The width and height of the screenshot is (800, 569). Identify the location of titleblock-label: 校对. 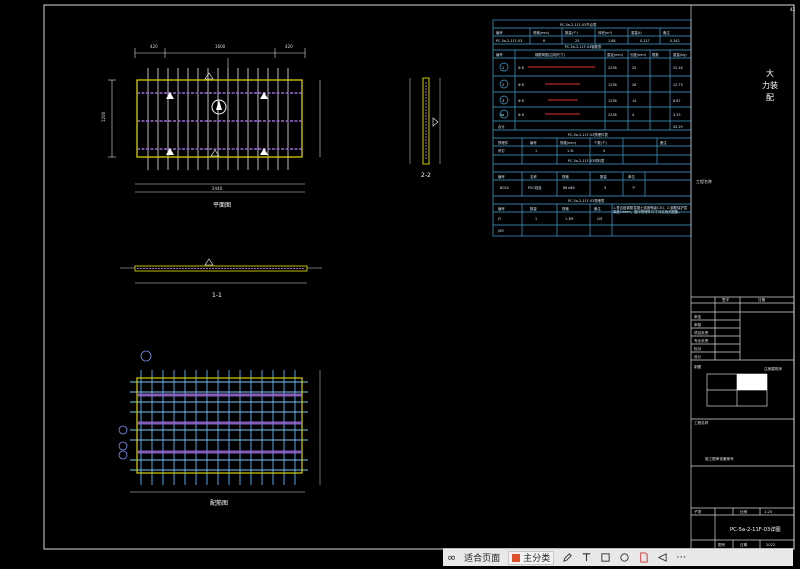
(698, 348).